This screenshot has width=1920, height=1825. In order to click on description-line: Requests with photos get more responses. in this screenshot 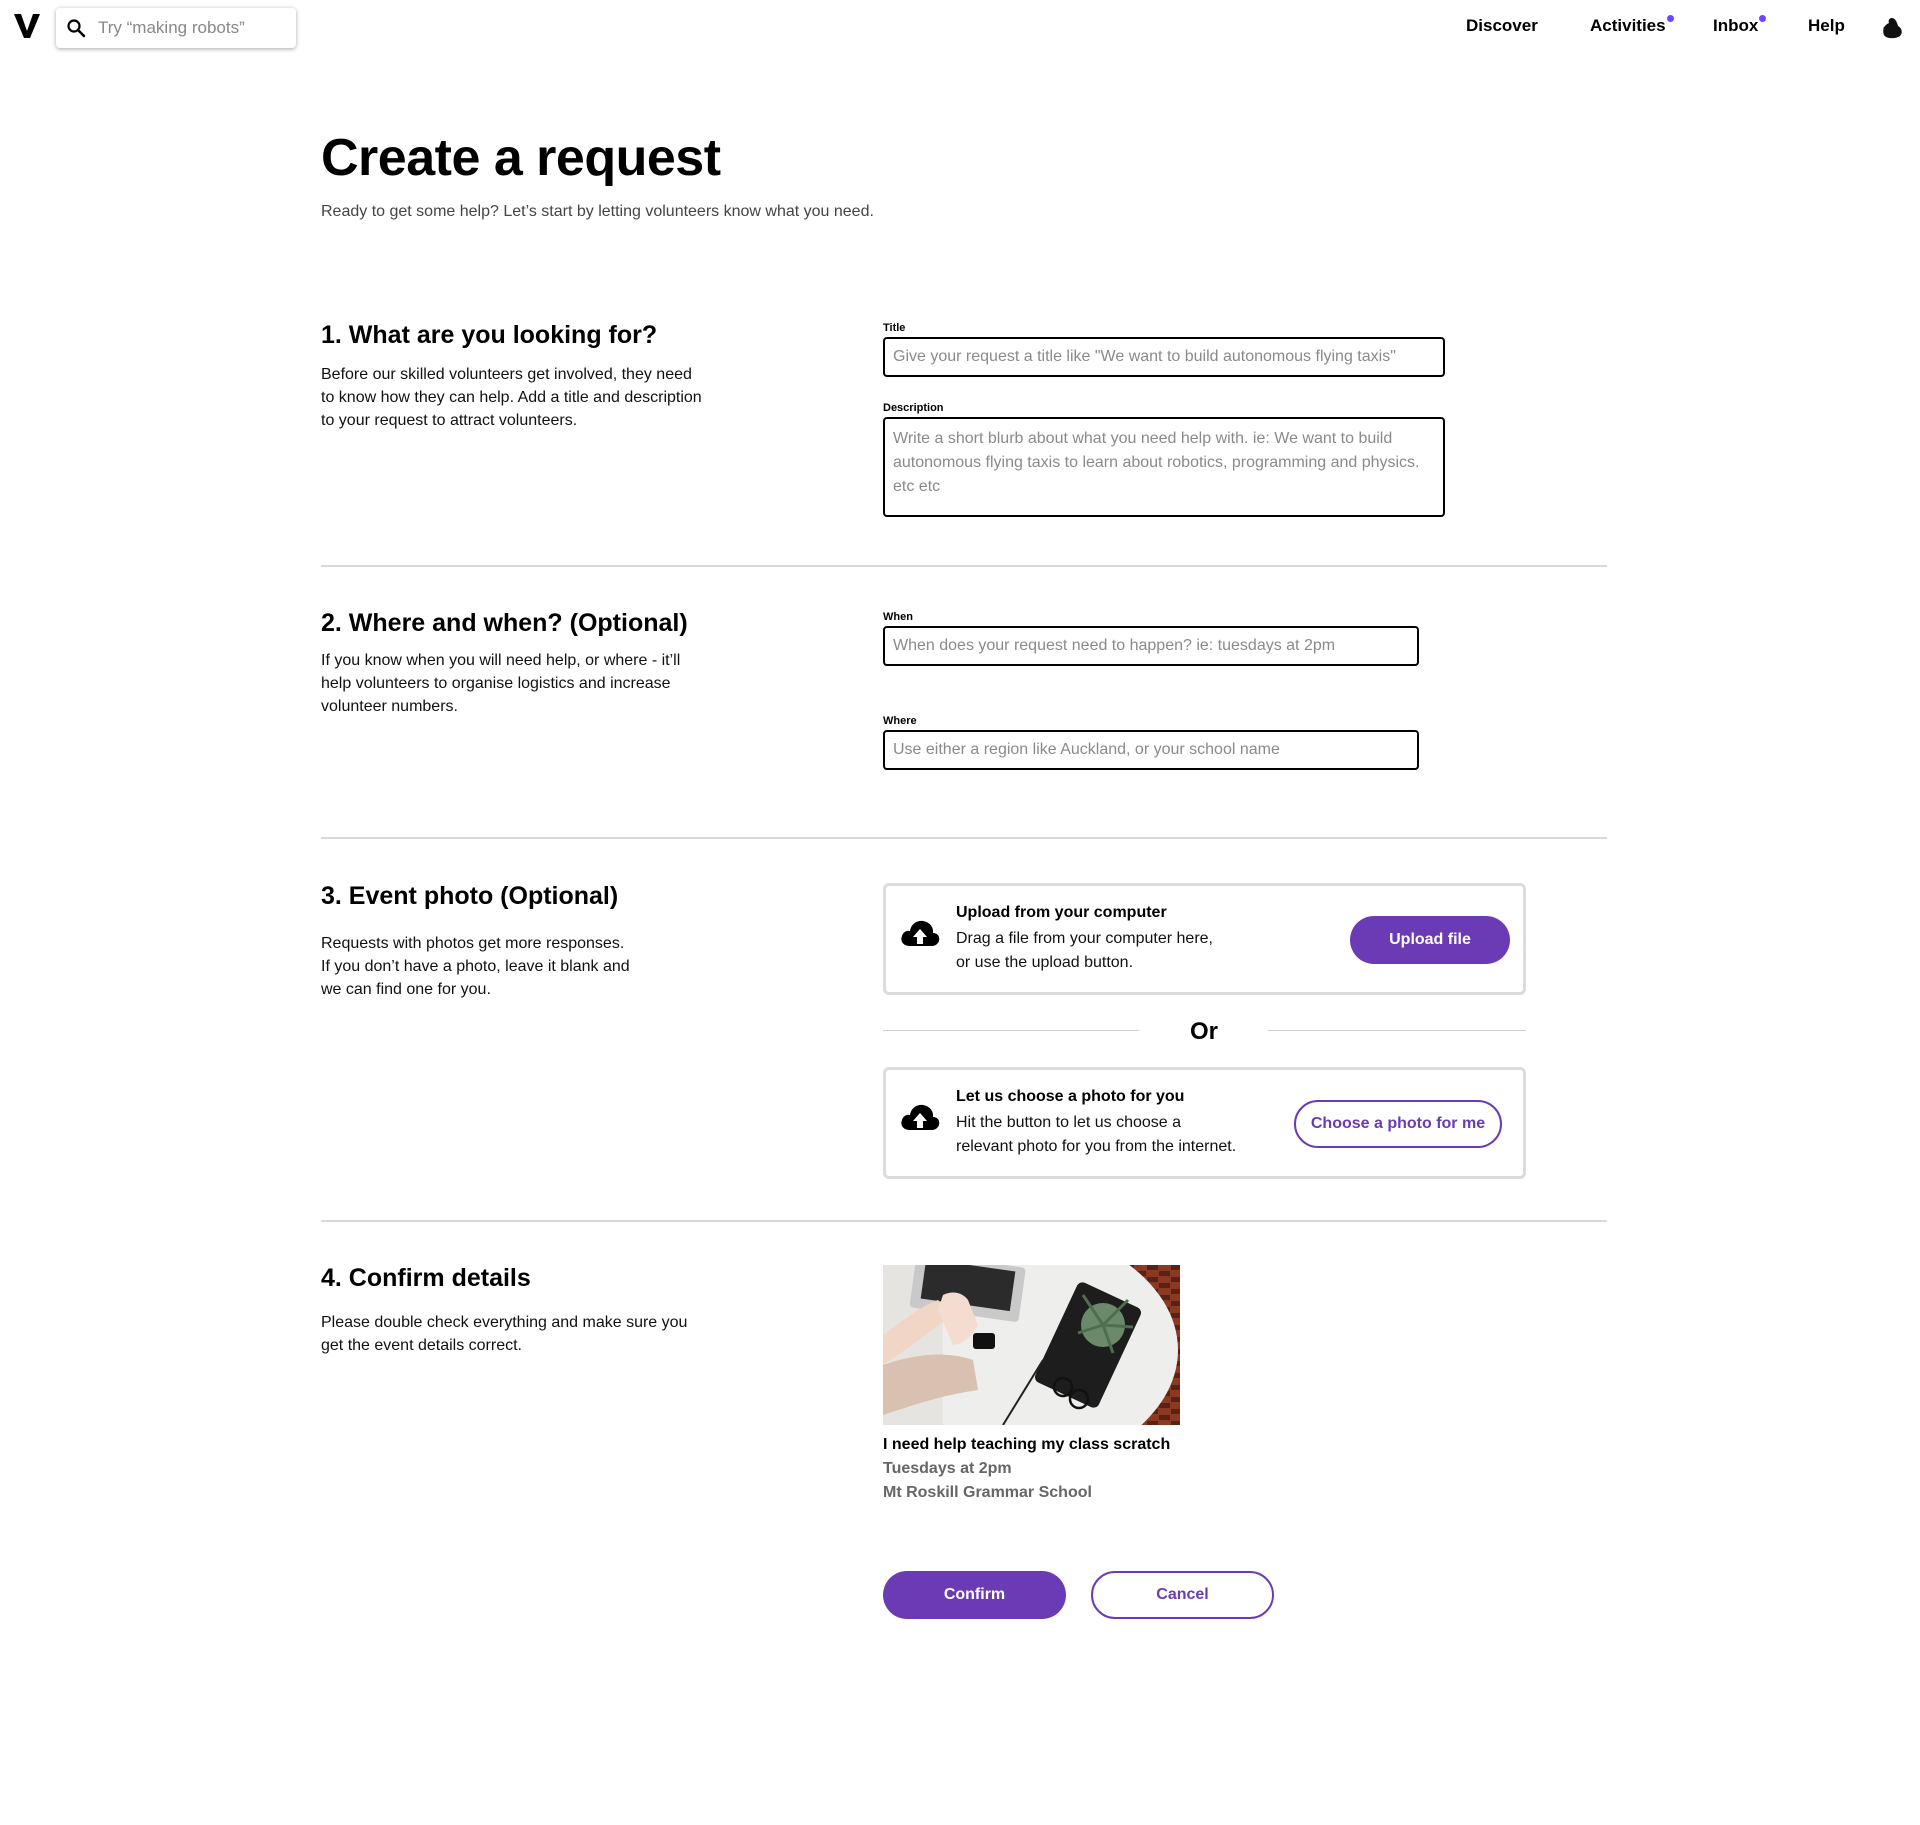, I will do `click(473, 943)`.